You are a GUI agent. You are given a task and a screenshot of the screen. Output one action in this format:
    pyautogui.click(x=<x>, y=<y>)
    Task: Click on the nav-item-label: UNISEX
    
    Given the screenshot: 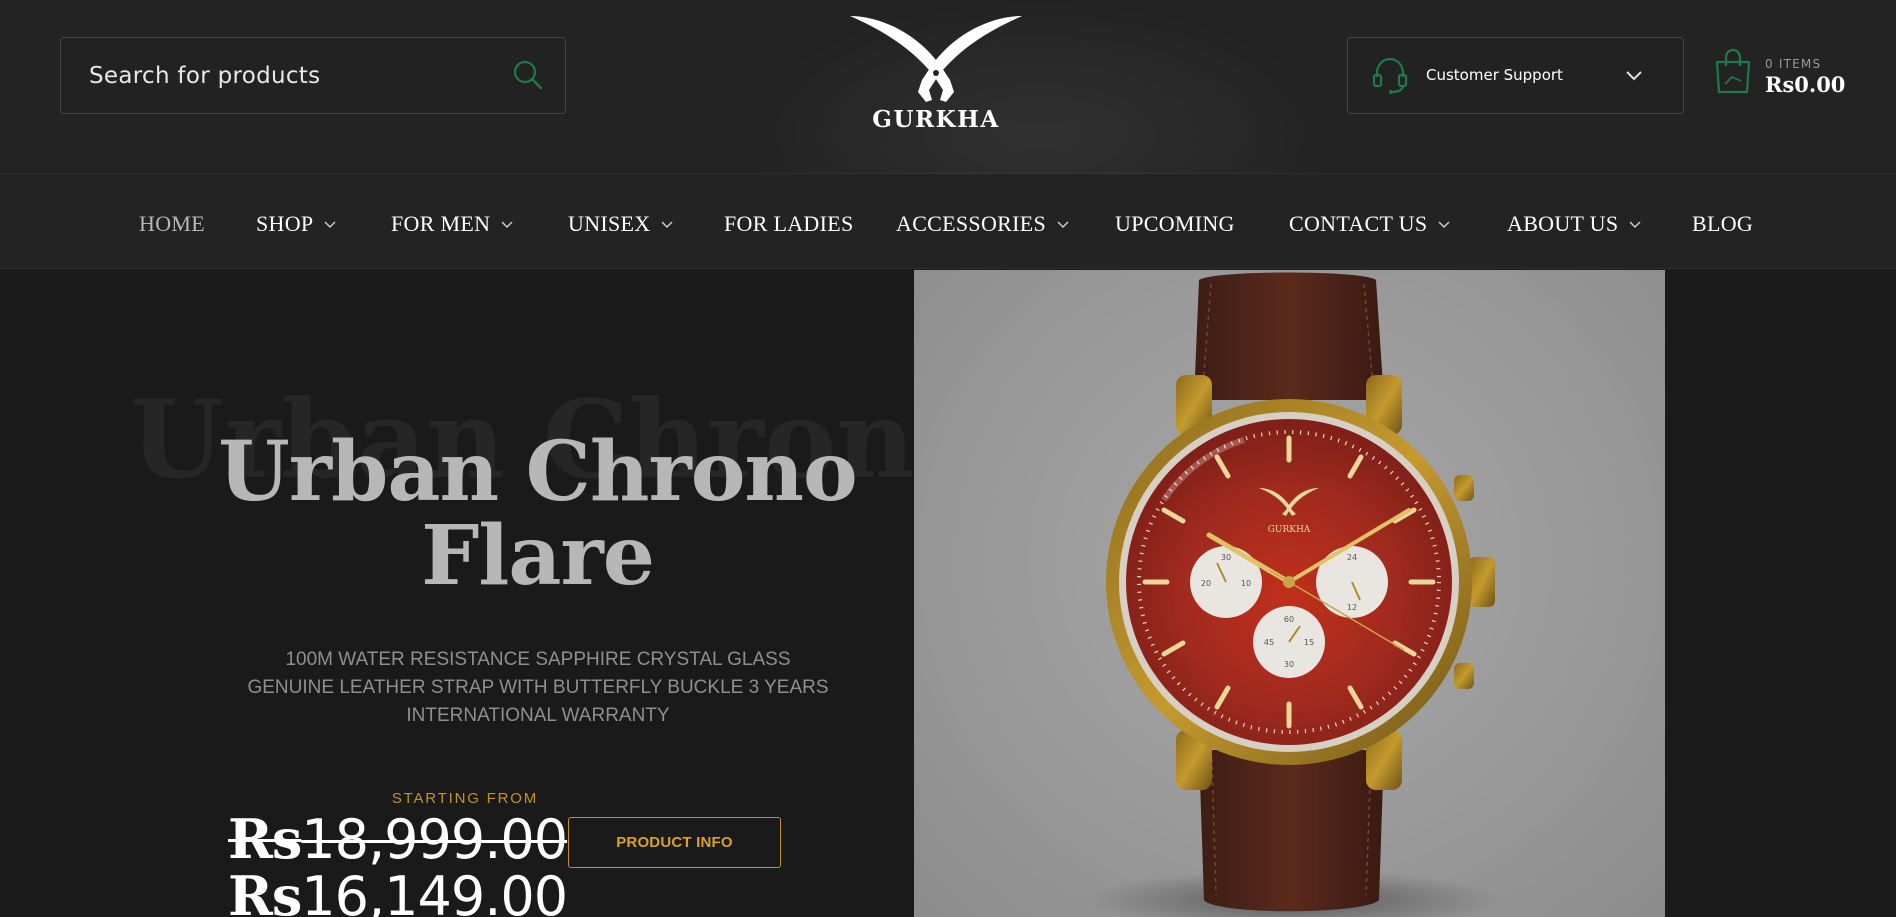 What is the action you would take?
    pyautogui.click(x=609, y=223)
    